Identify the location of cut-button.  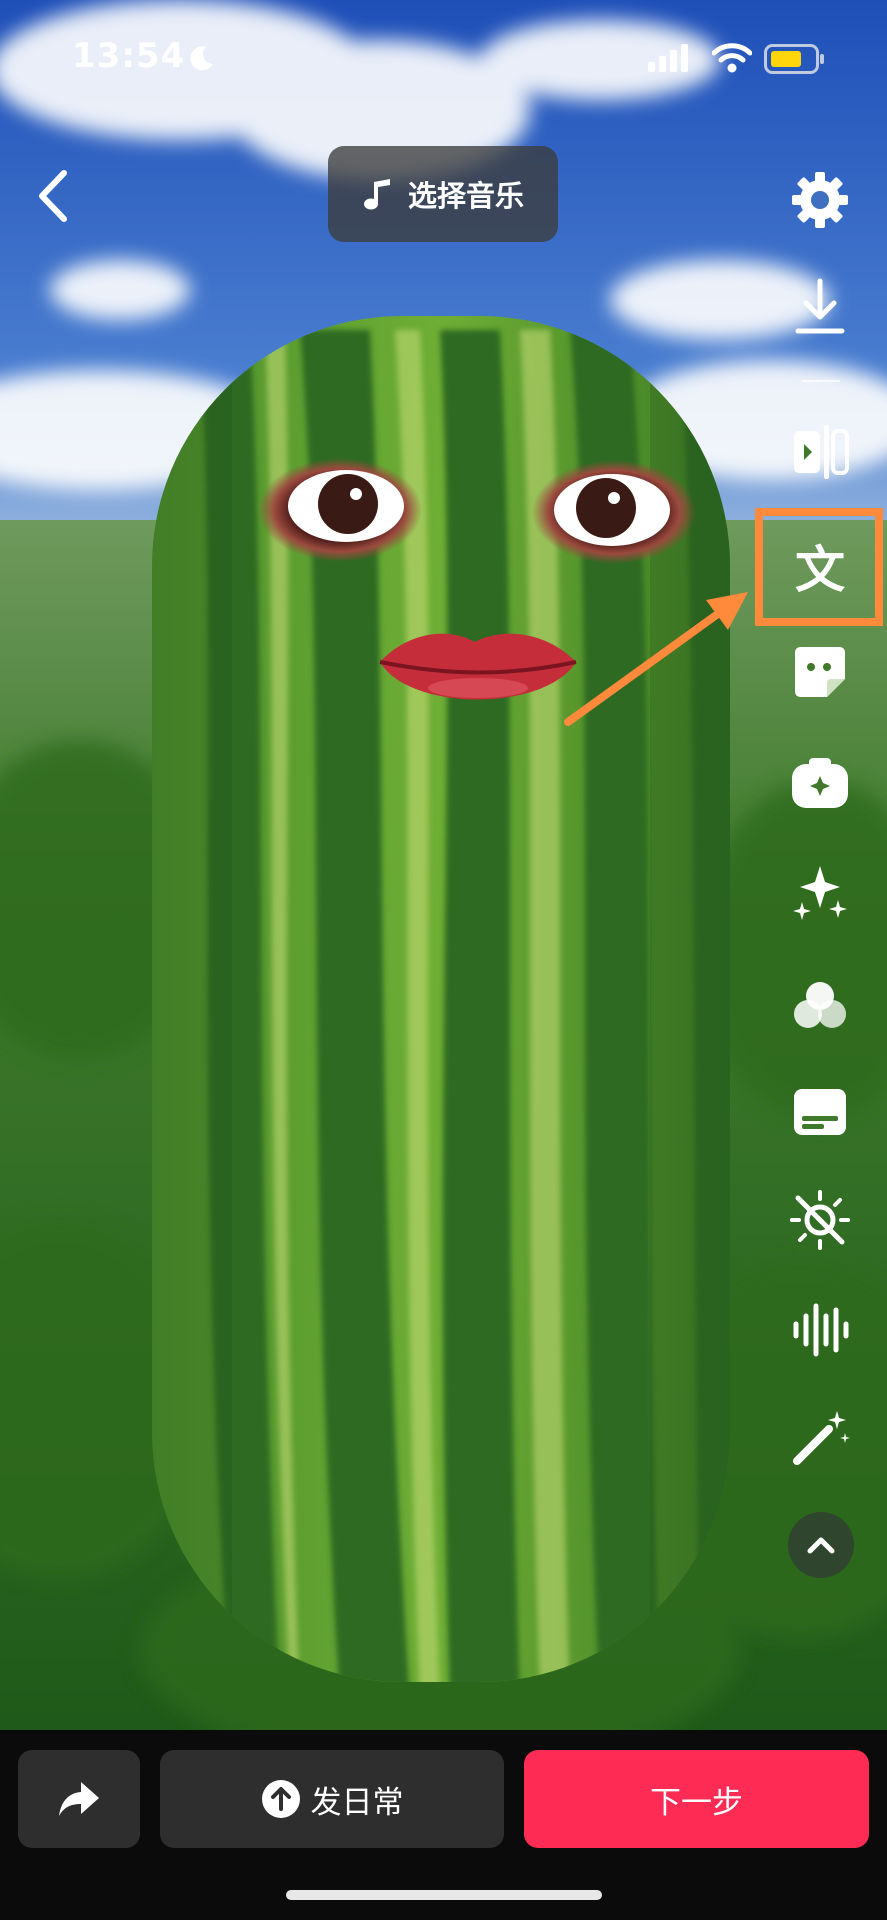
(820, 452).